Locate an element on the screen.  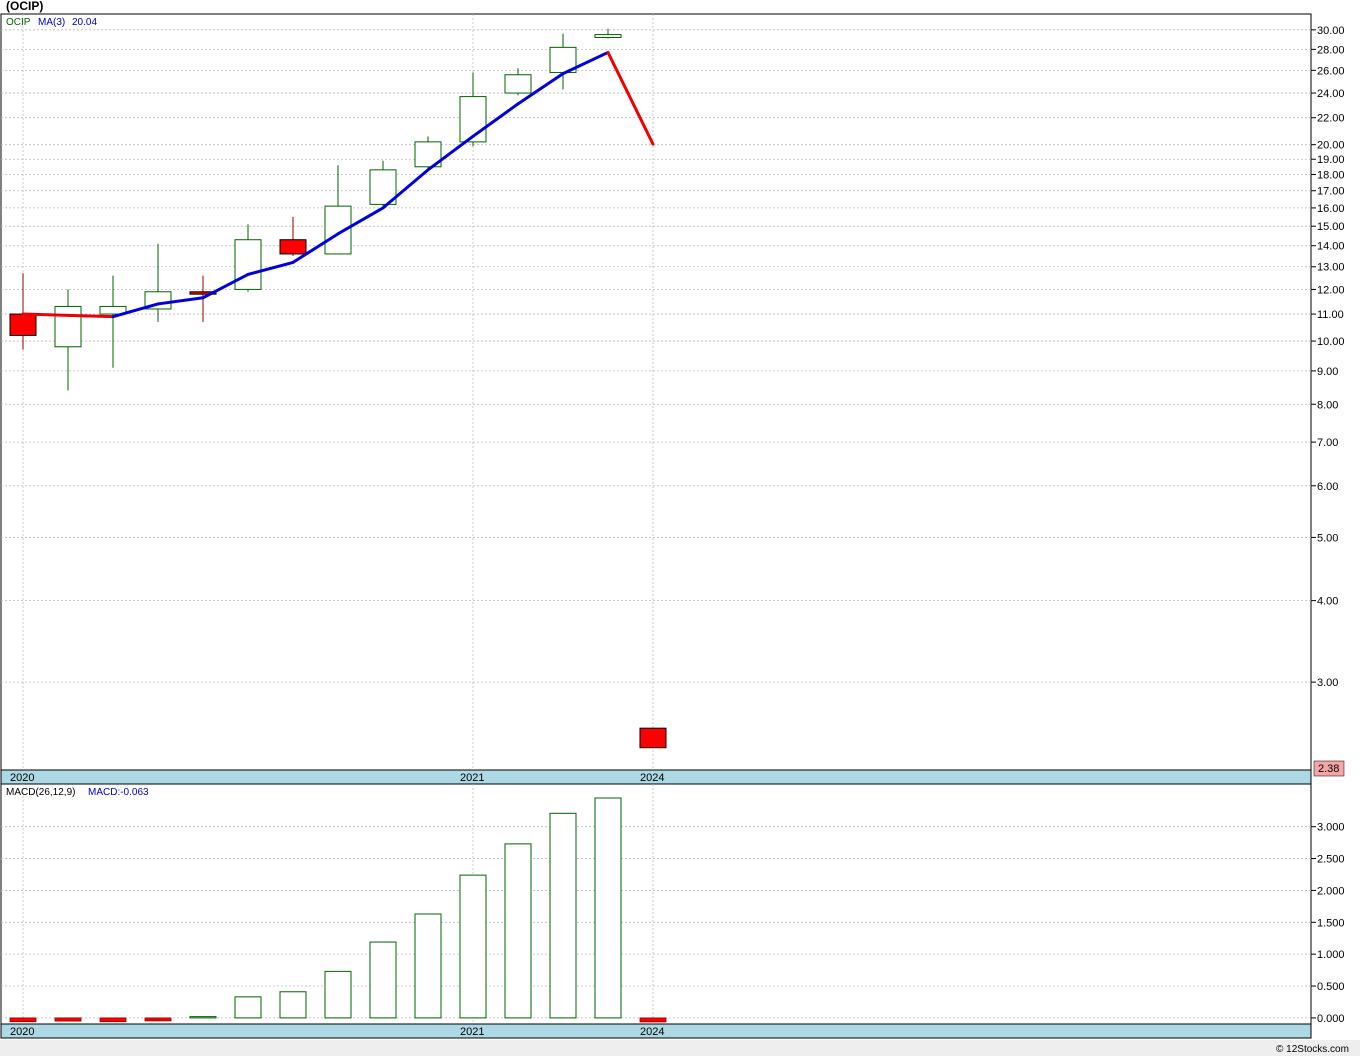
macd-date-label: 2020 is located at coordinates (22, 1032).